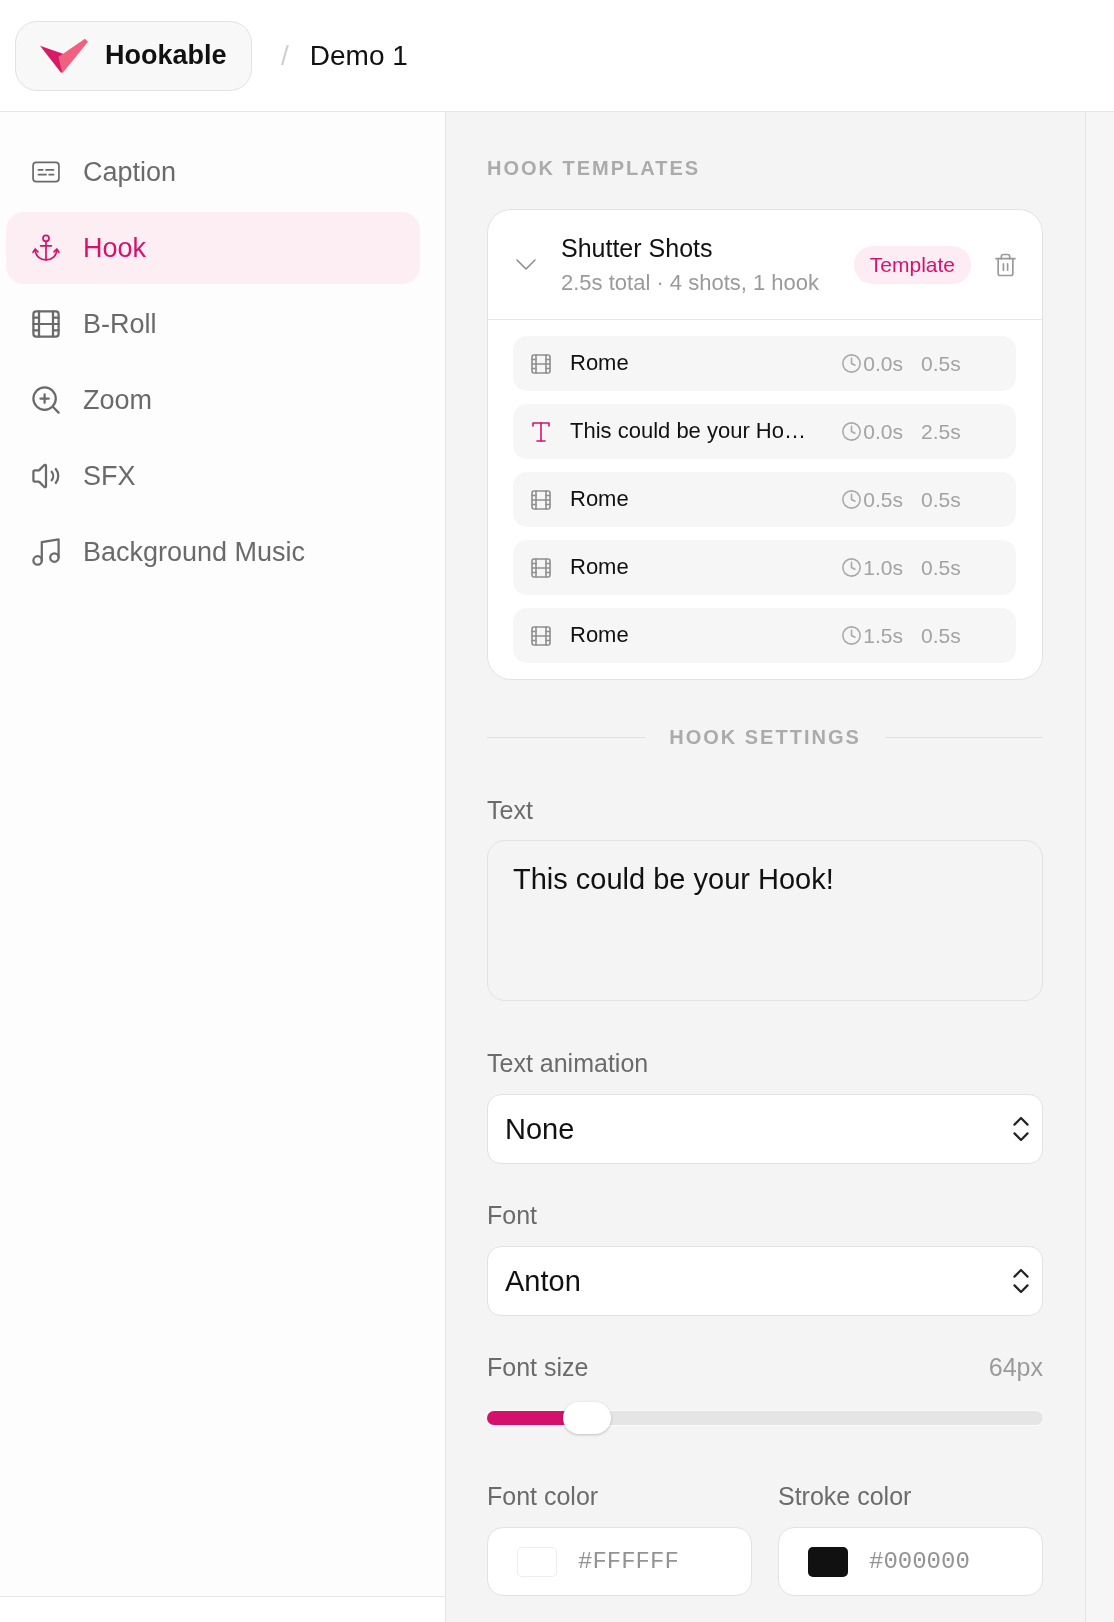 The width and height of the screenshot is (1114, 1622). I want to click on shot-start-time: 1.0s, so click(883, 567).